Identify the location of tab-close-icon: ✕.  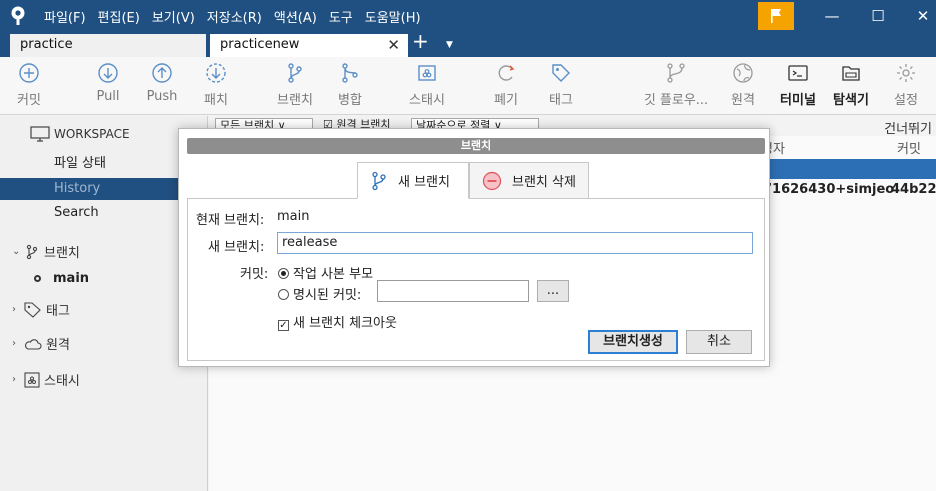
(393, 45).